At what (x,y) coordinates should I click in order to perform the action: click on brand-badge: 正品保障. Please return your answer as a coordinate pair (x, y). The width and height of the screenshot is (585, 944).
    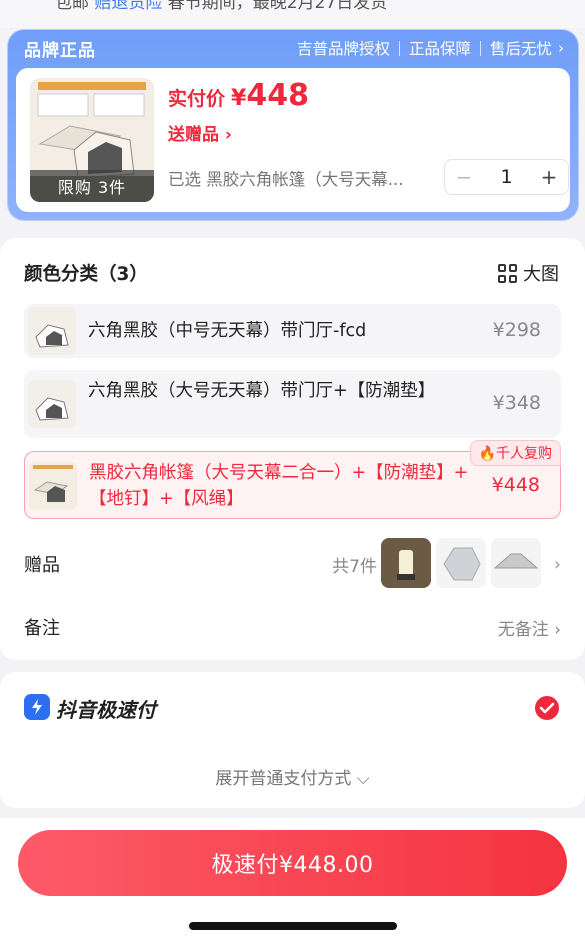
    Looking at the image, I should click on (439, 49).